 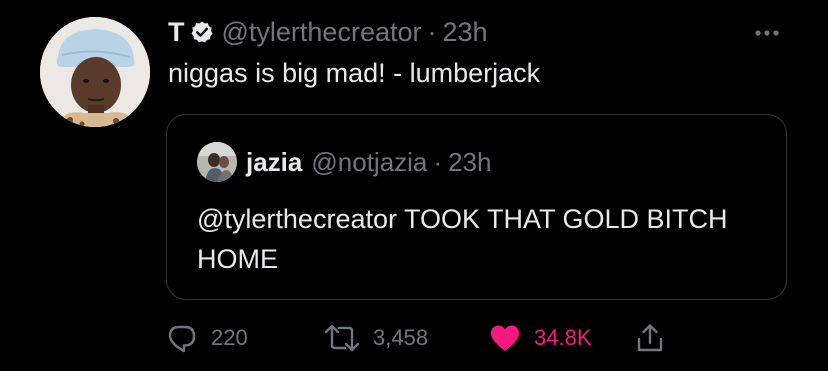 I want to click on reply-bubble-icon, so click(x=182, y=338).